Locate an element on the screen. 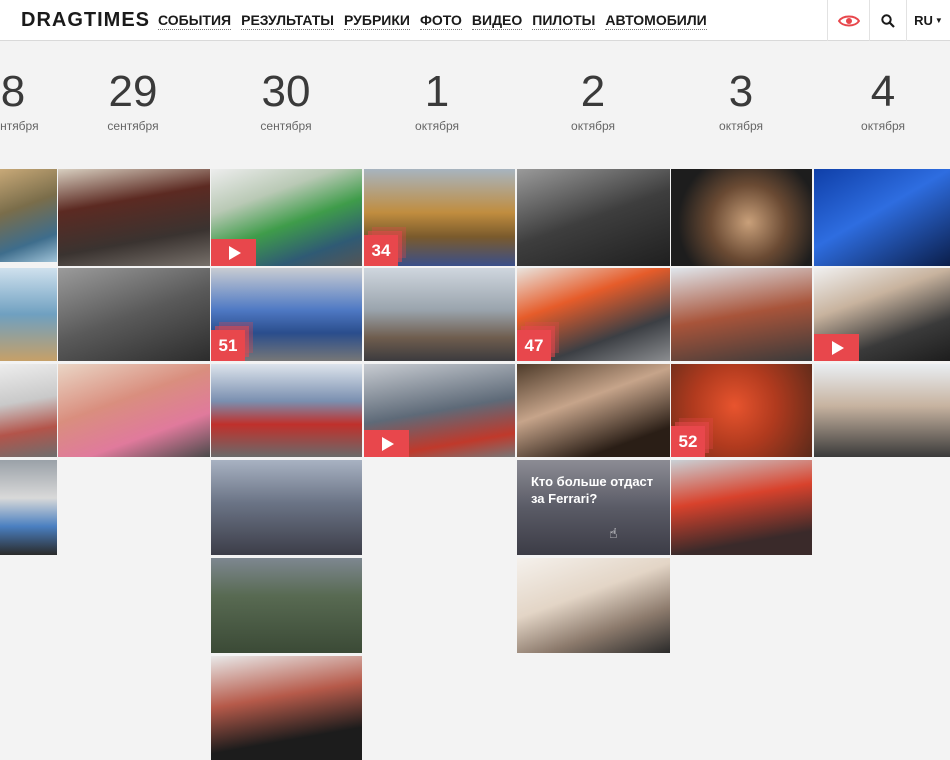 The image size is (950, 760). gallery-tile: 34 is located at coordinates (439, 217).